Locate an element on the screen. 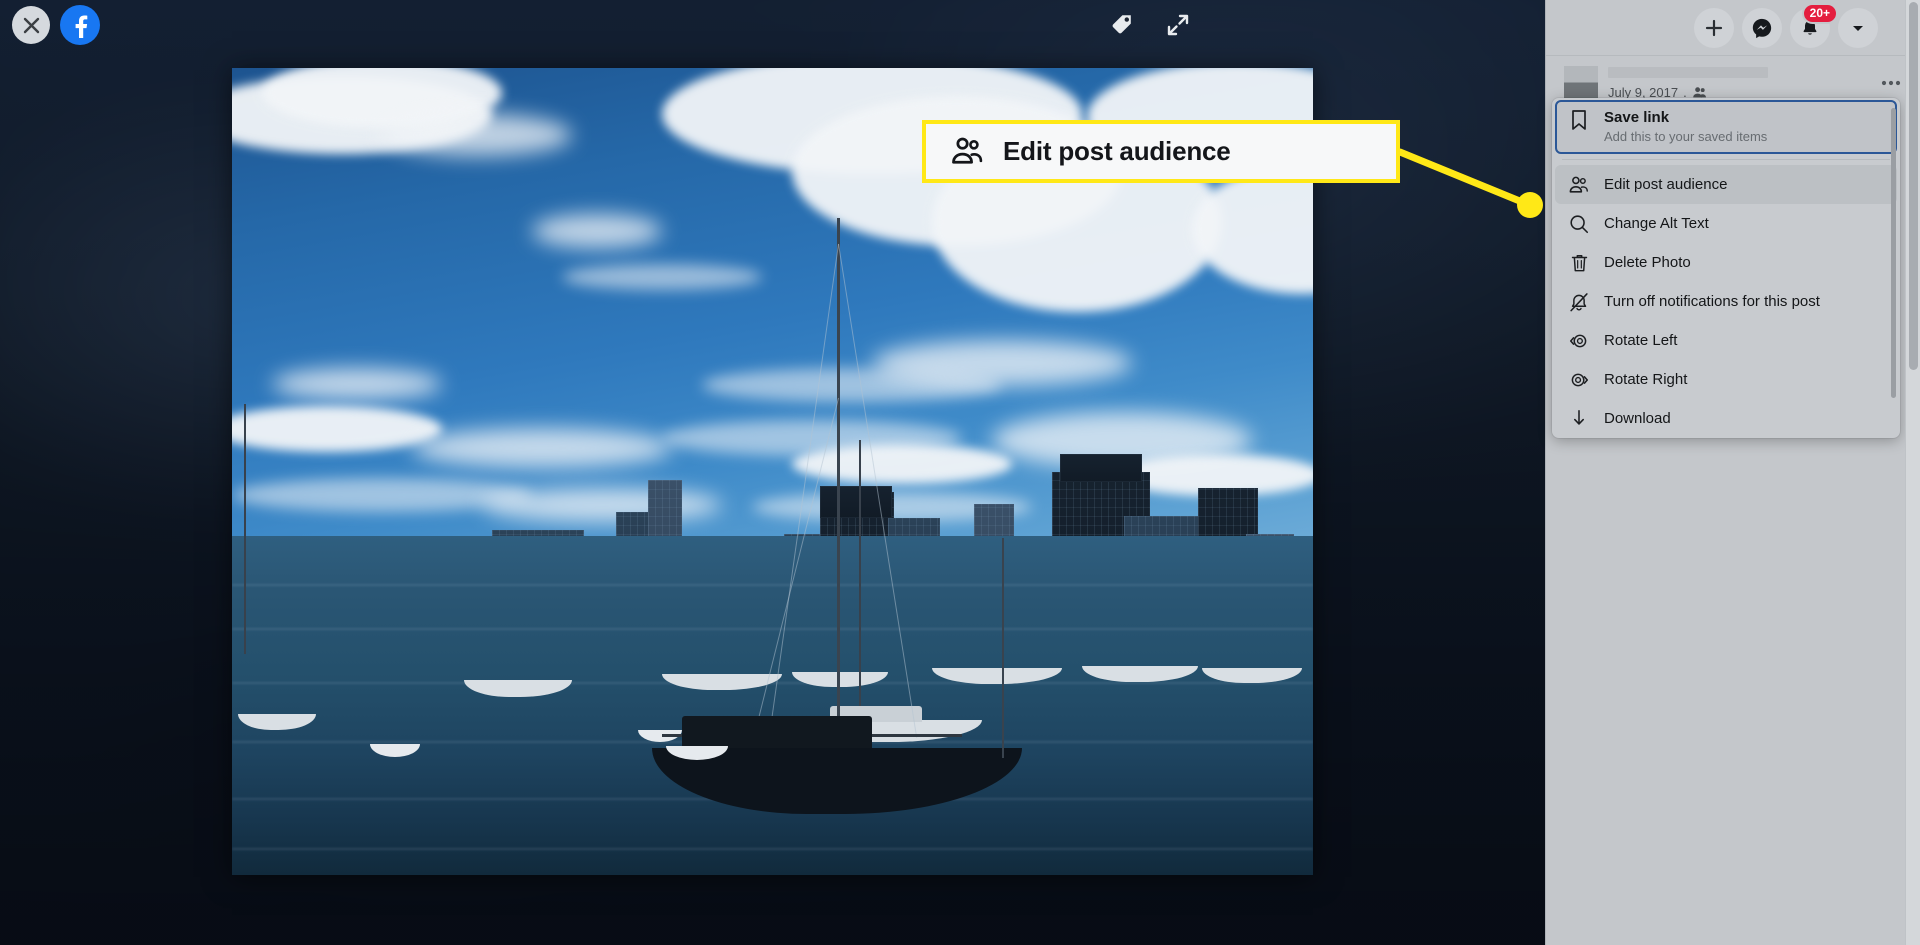  close-photo-button is located at coordinates (31, 25).